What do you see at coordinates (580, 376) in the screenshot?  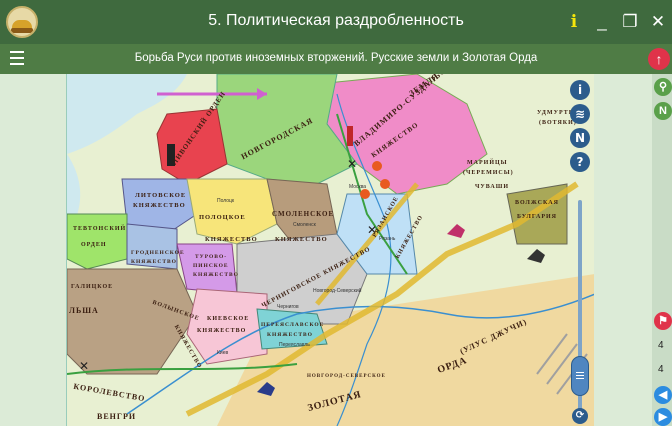 I see `zoom-slider-thumb` at bounding box center [580, 376].